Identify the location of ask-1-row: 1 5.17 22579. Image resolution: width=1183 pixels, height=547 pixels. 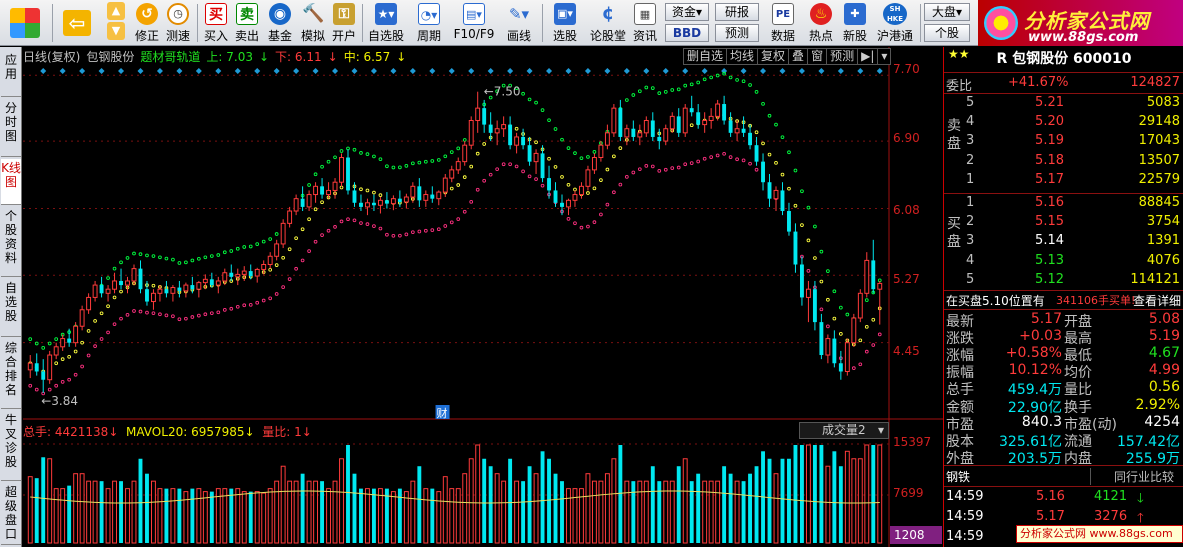
(1063, 180).